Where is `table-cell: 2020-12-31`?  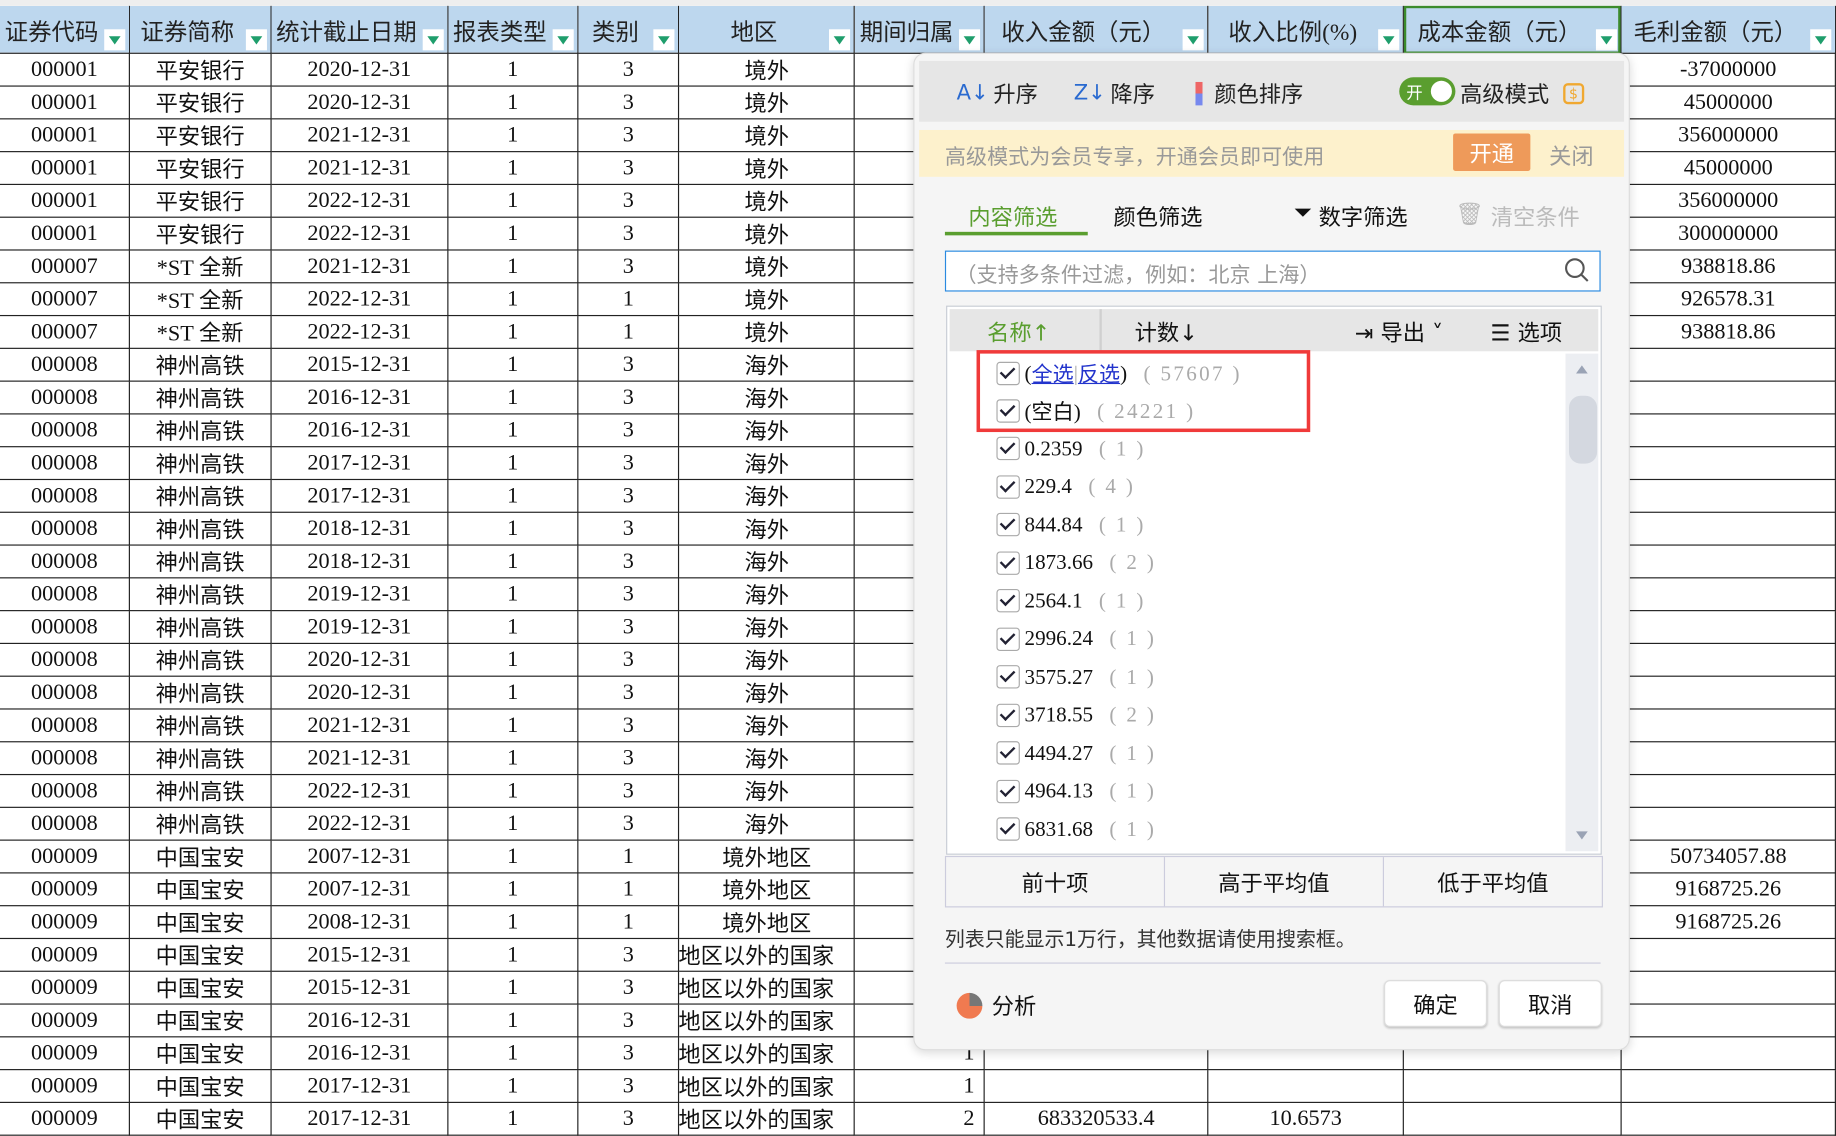
table-cell: 2020-12-31 is located at coordinates (359, 693).